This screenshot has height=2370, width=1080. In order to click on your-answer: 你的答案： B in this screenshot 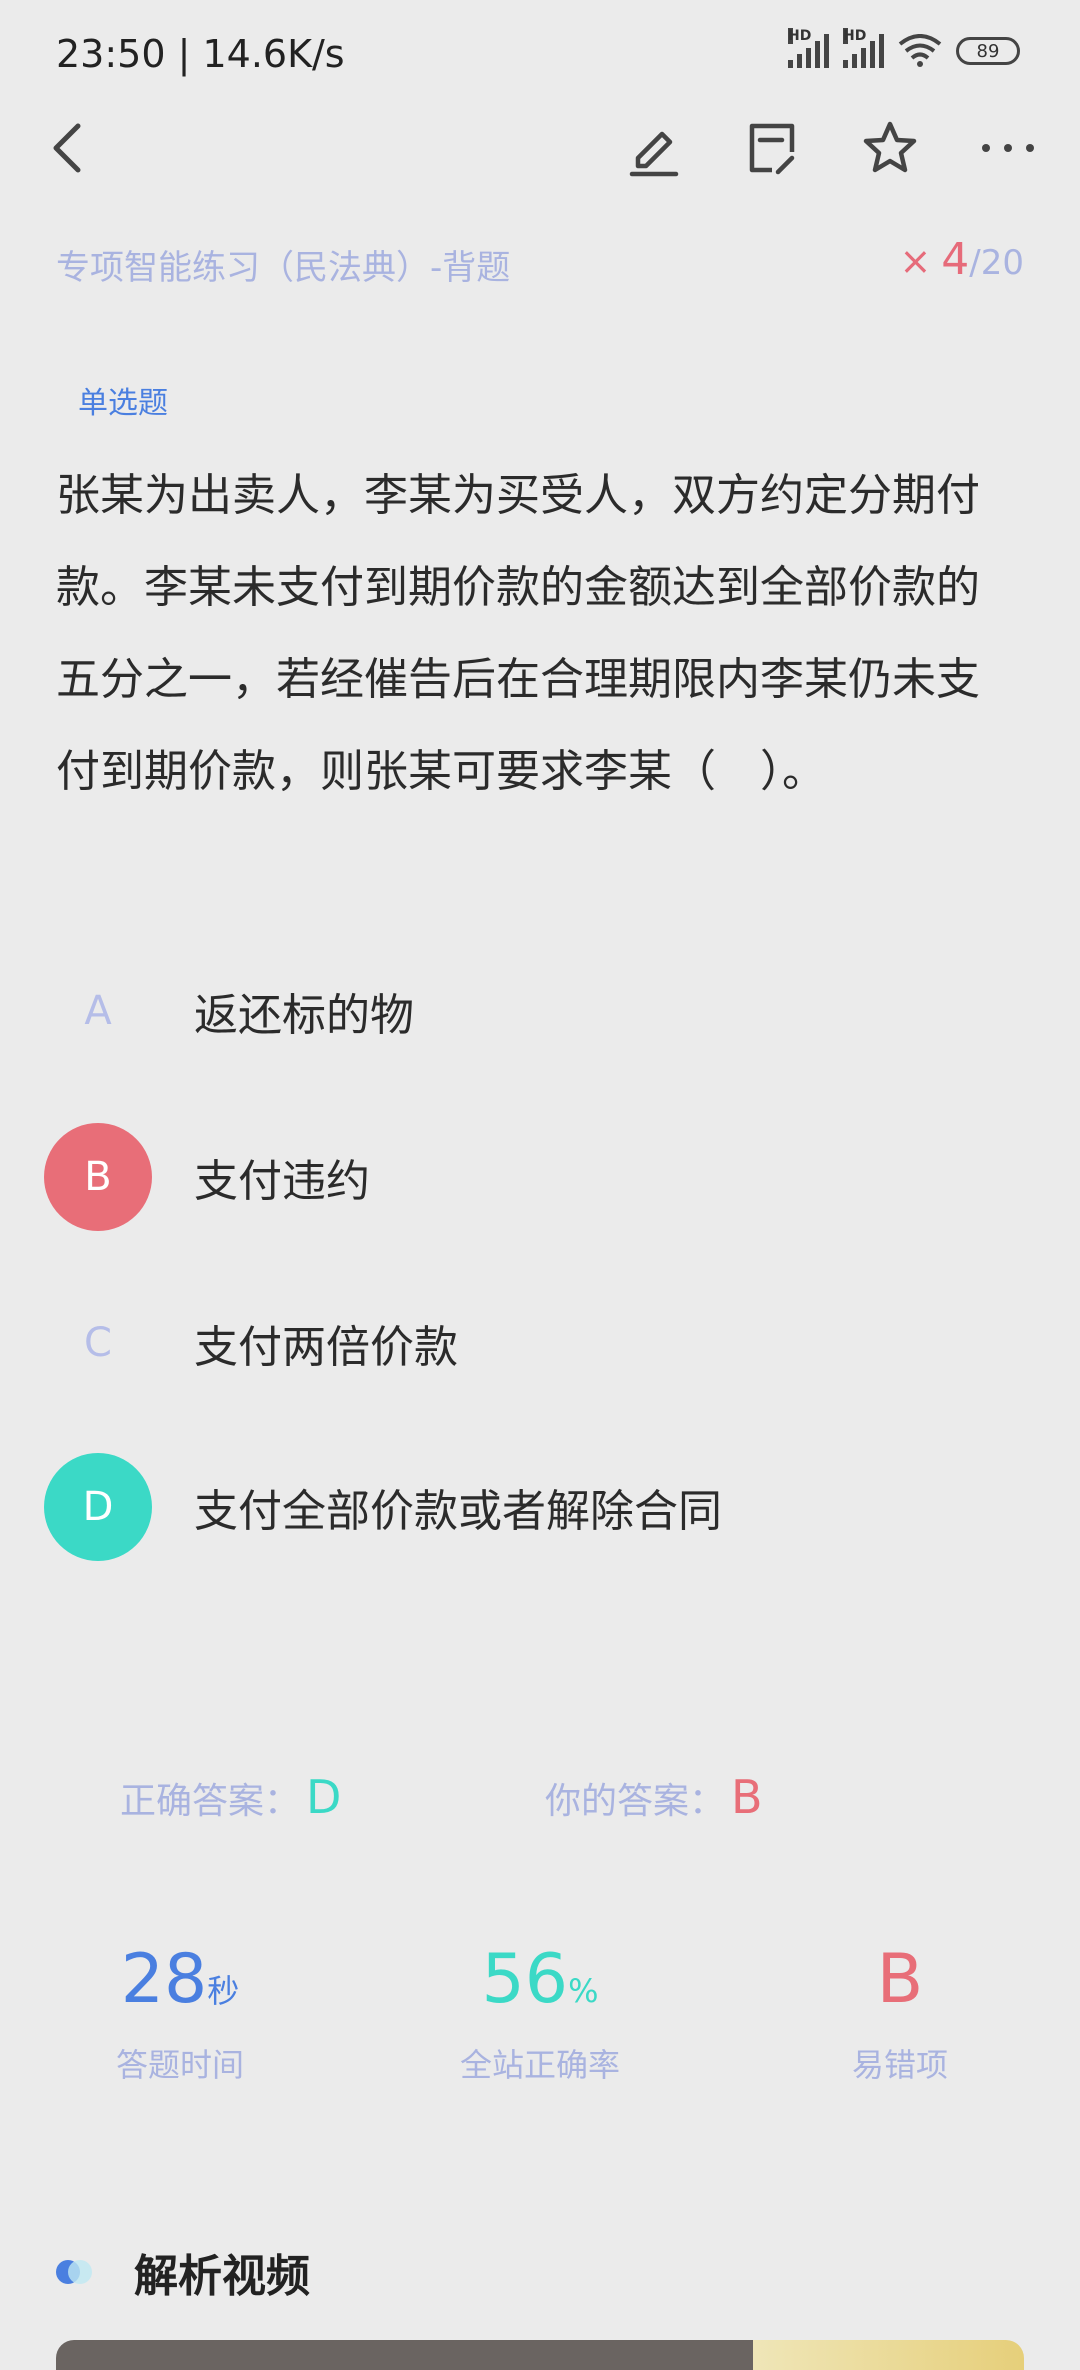, I will do `click(654, 1797)`.